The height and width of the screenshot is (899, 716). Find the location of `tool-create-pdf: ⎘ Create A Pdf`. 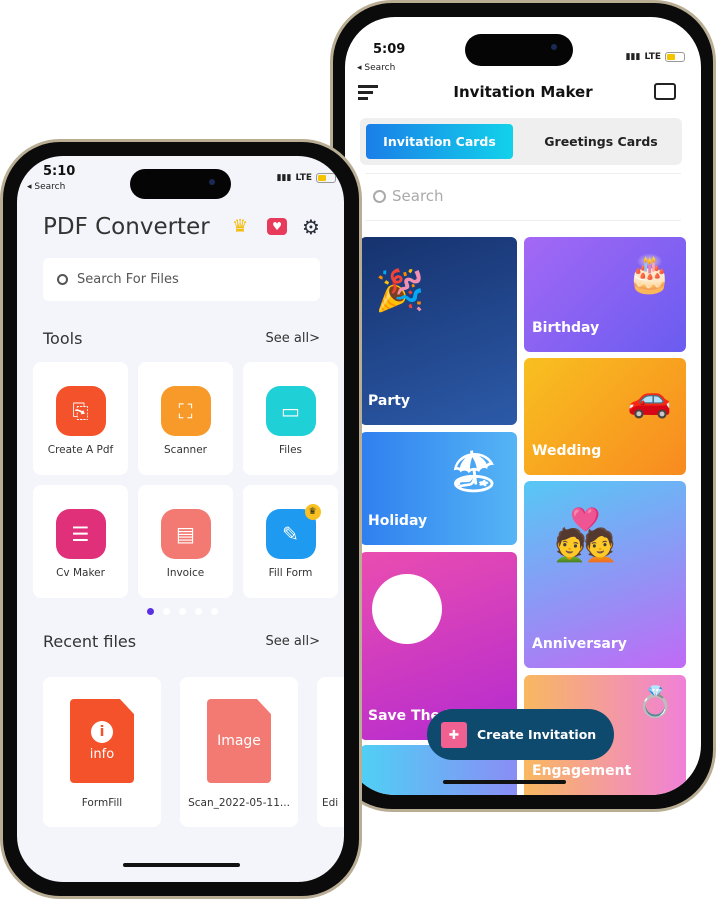

tool-create-pdf: ⎘ Create A Pdf is located at coordinates (80, 418).